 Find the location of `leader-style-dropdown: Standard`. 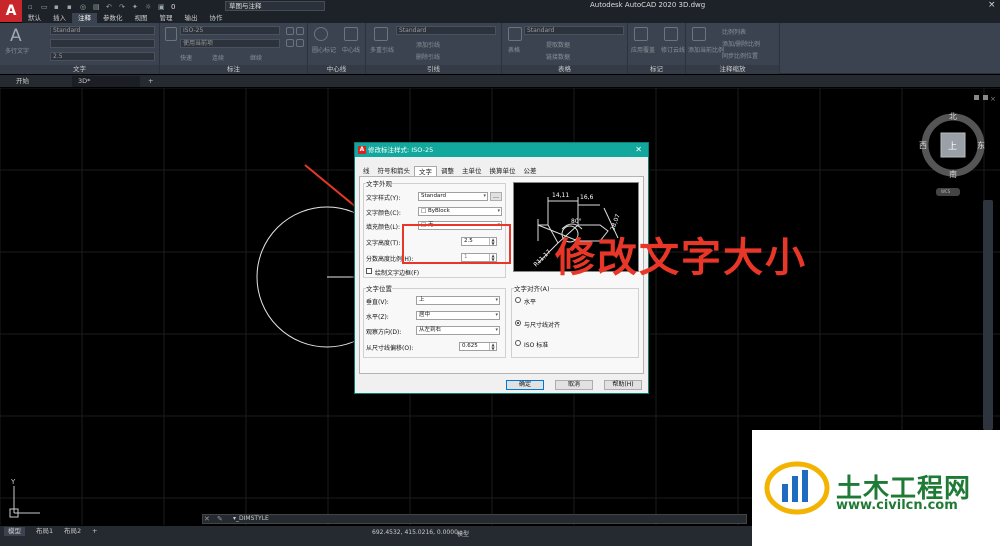

leader-style-dropdown: Standard is located at coordinates (446, 30).